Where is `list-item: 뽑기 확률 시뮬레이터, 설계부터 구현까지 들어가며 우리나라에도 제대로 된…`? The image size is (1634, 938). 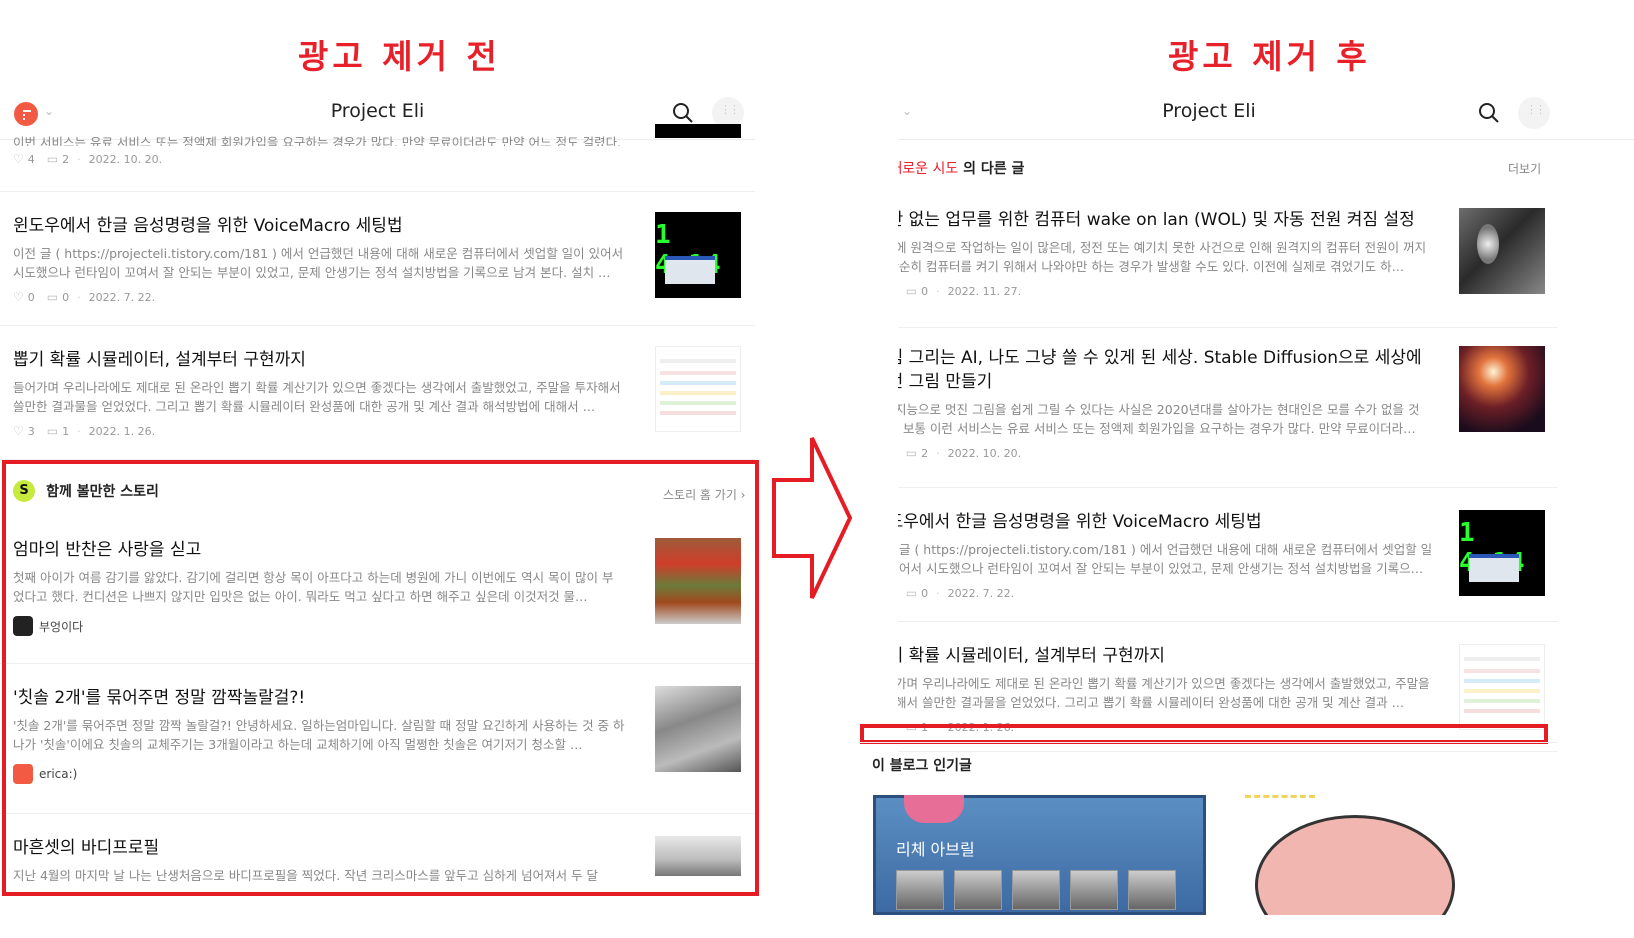
list-item: 뽑기 확률 시뮬레이터, 설계부터 구현까지 들어가며 우리나라에도 제대로 된… is located at coordinates (377, 393).